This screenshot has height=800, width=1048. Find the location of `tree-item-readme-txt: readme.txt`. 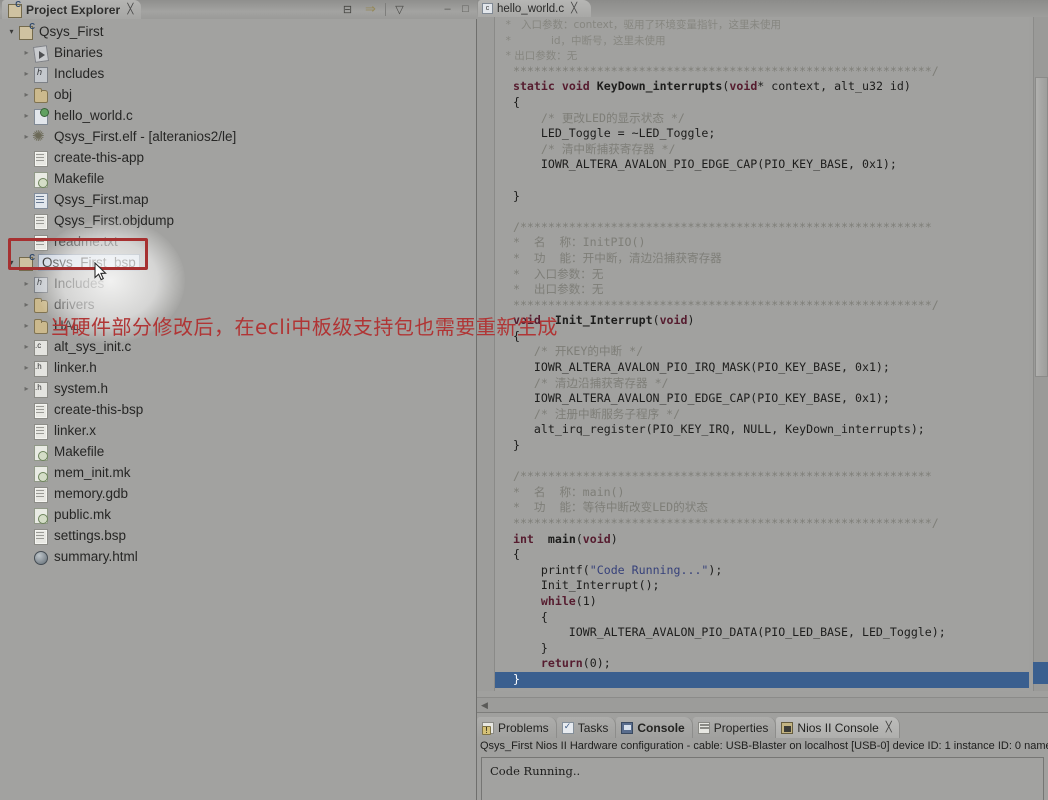

tree-item-readme-txt: readme.txt is located at coordinates (232, 241).